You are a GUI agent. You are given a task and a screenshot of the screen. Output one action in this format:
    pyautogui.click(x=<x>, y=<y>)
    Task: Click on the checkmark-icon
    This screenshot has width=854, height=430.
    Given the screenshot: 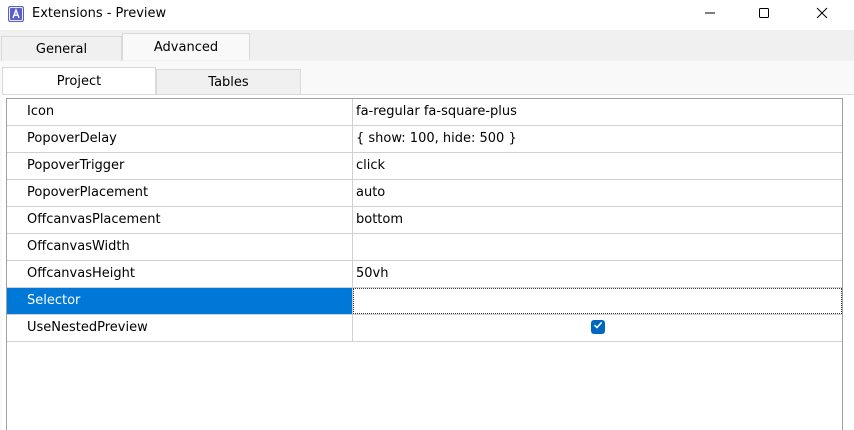 What is the action you would take?
    pyautogui.click(x=598, y=327)
    